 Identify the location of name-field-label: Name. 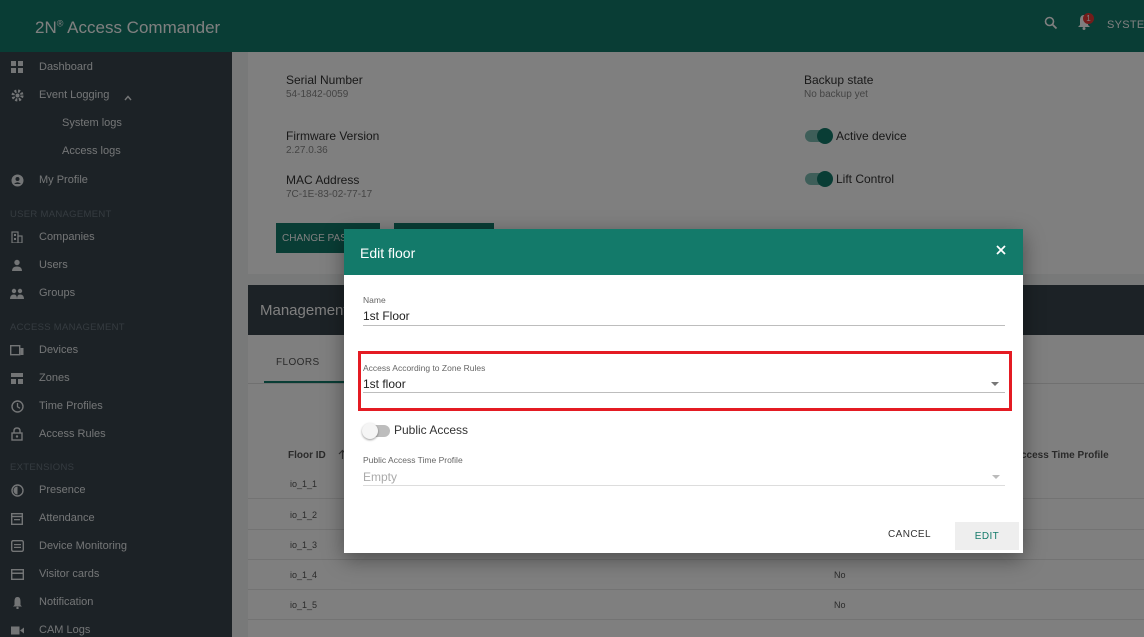
(374, 300).